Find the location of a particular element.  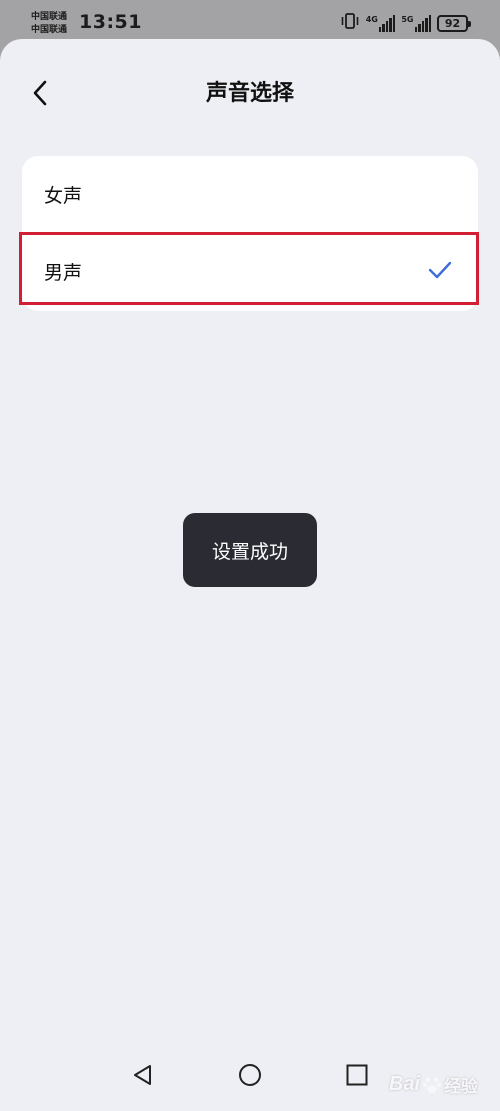

option-female-voice: 女声 is located at coordinates (250, 194).